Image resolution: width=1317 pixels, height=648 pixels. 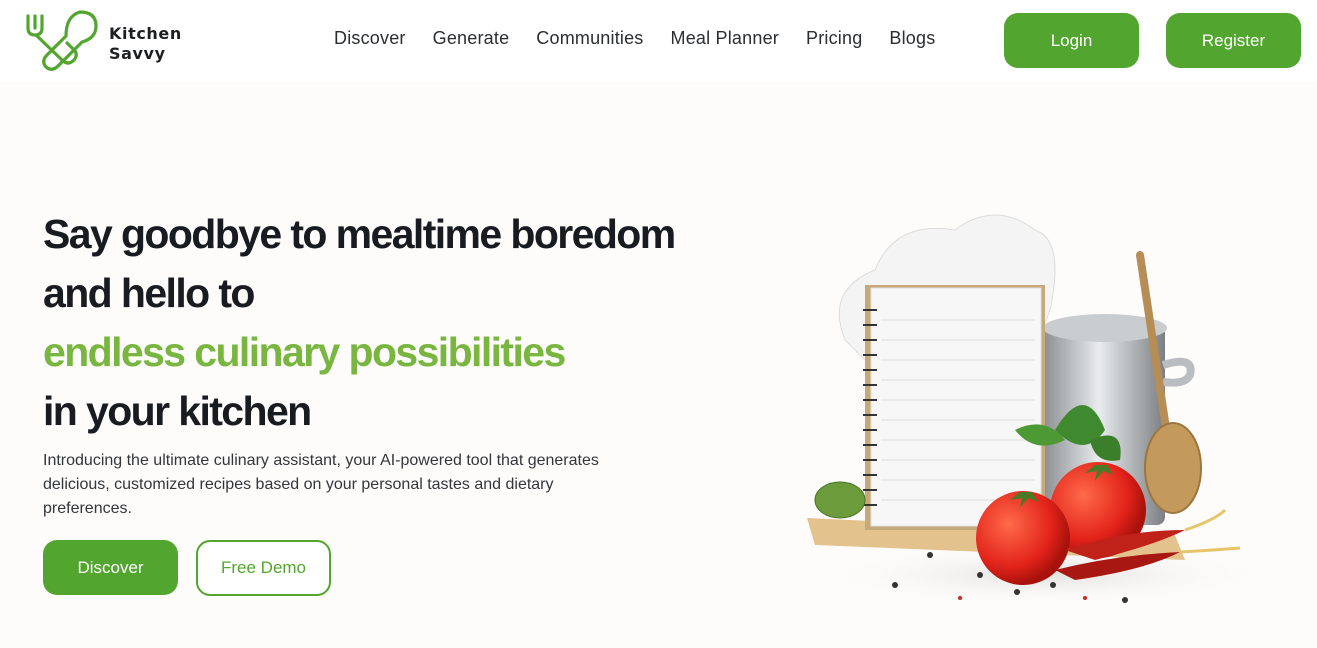 What do you see at coordinates (359, 234) in the screenshot?
I see `headline-line-1: Say goodbye to mealtime boredom` at bounding box center [359, 234].